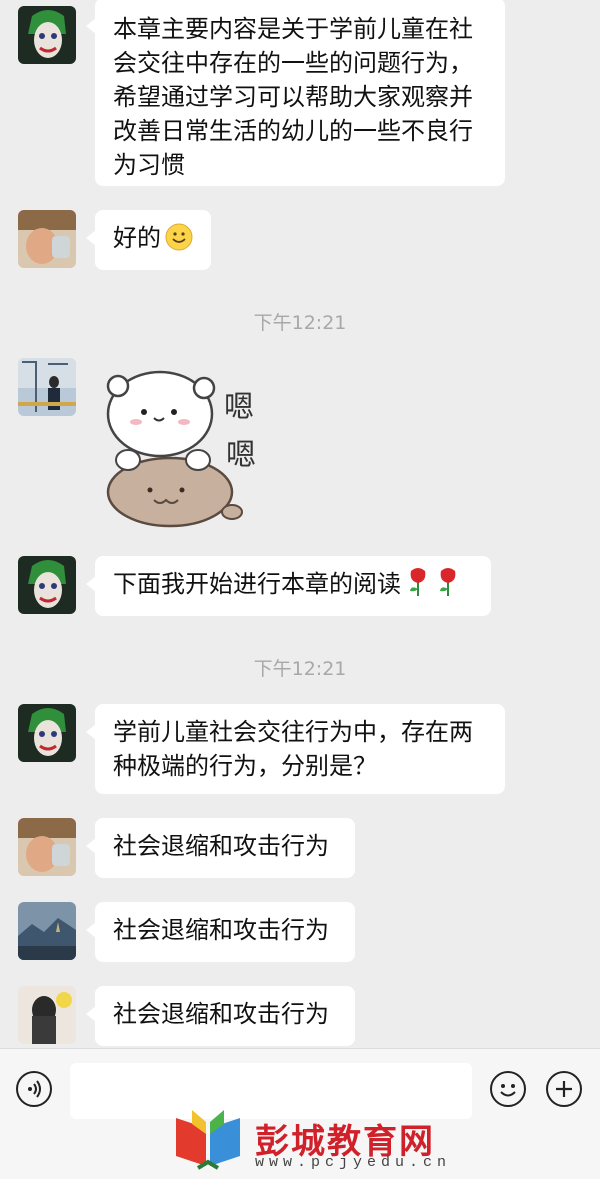  I want to click on message-text: 学前儿童社会交往行为中，存在两种极端的行为，分别是？, so click(293, 749).